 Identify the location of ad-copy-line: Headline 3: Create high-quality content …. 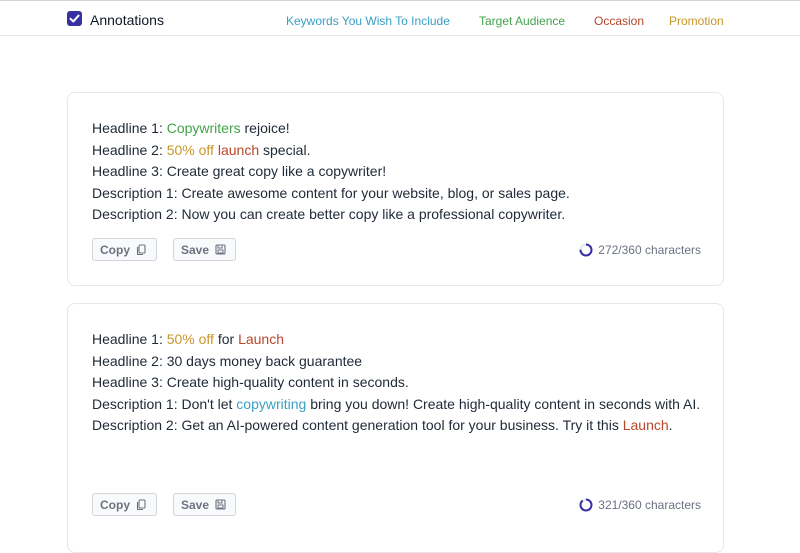
(399, 383).